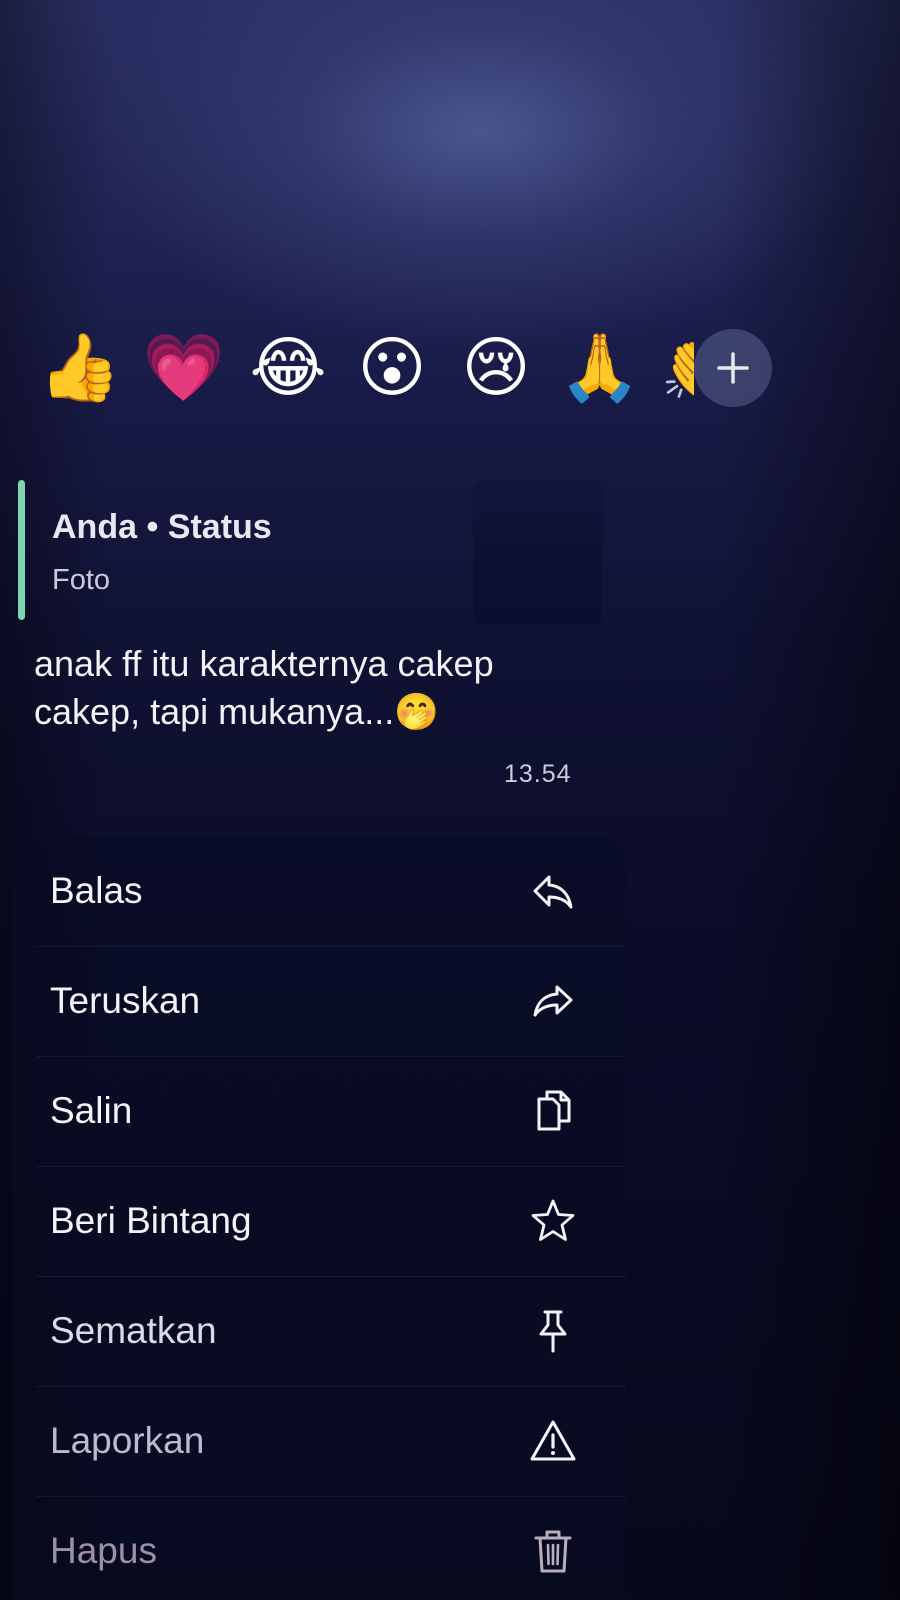 The height and width of the screenshot is (1600, 900). I want to click on warning-icon, so click(553, 1441).